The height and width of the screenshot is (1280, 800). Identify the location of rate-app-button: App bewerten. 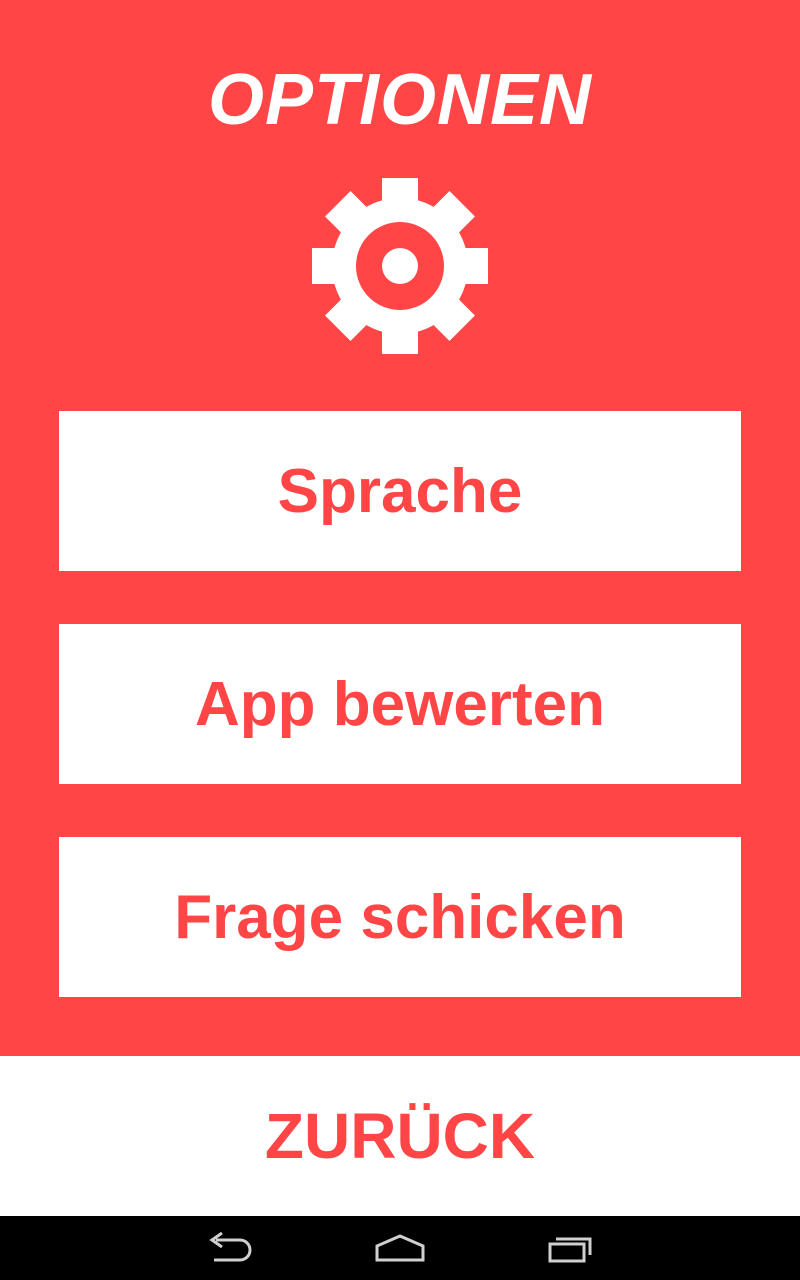
(400, 704).